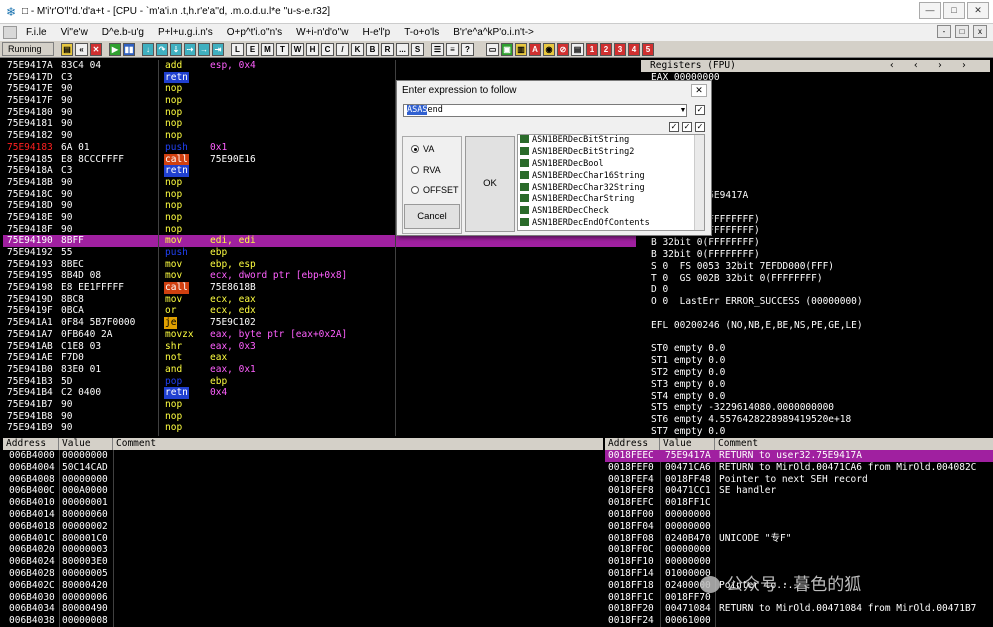 The image size is (993, 627). Describe the element at coordinates (67, 49) in the screenshot. I see `open-icon: ▤` at that location.